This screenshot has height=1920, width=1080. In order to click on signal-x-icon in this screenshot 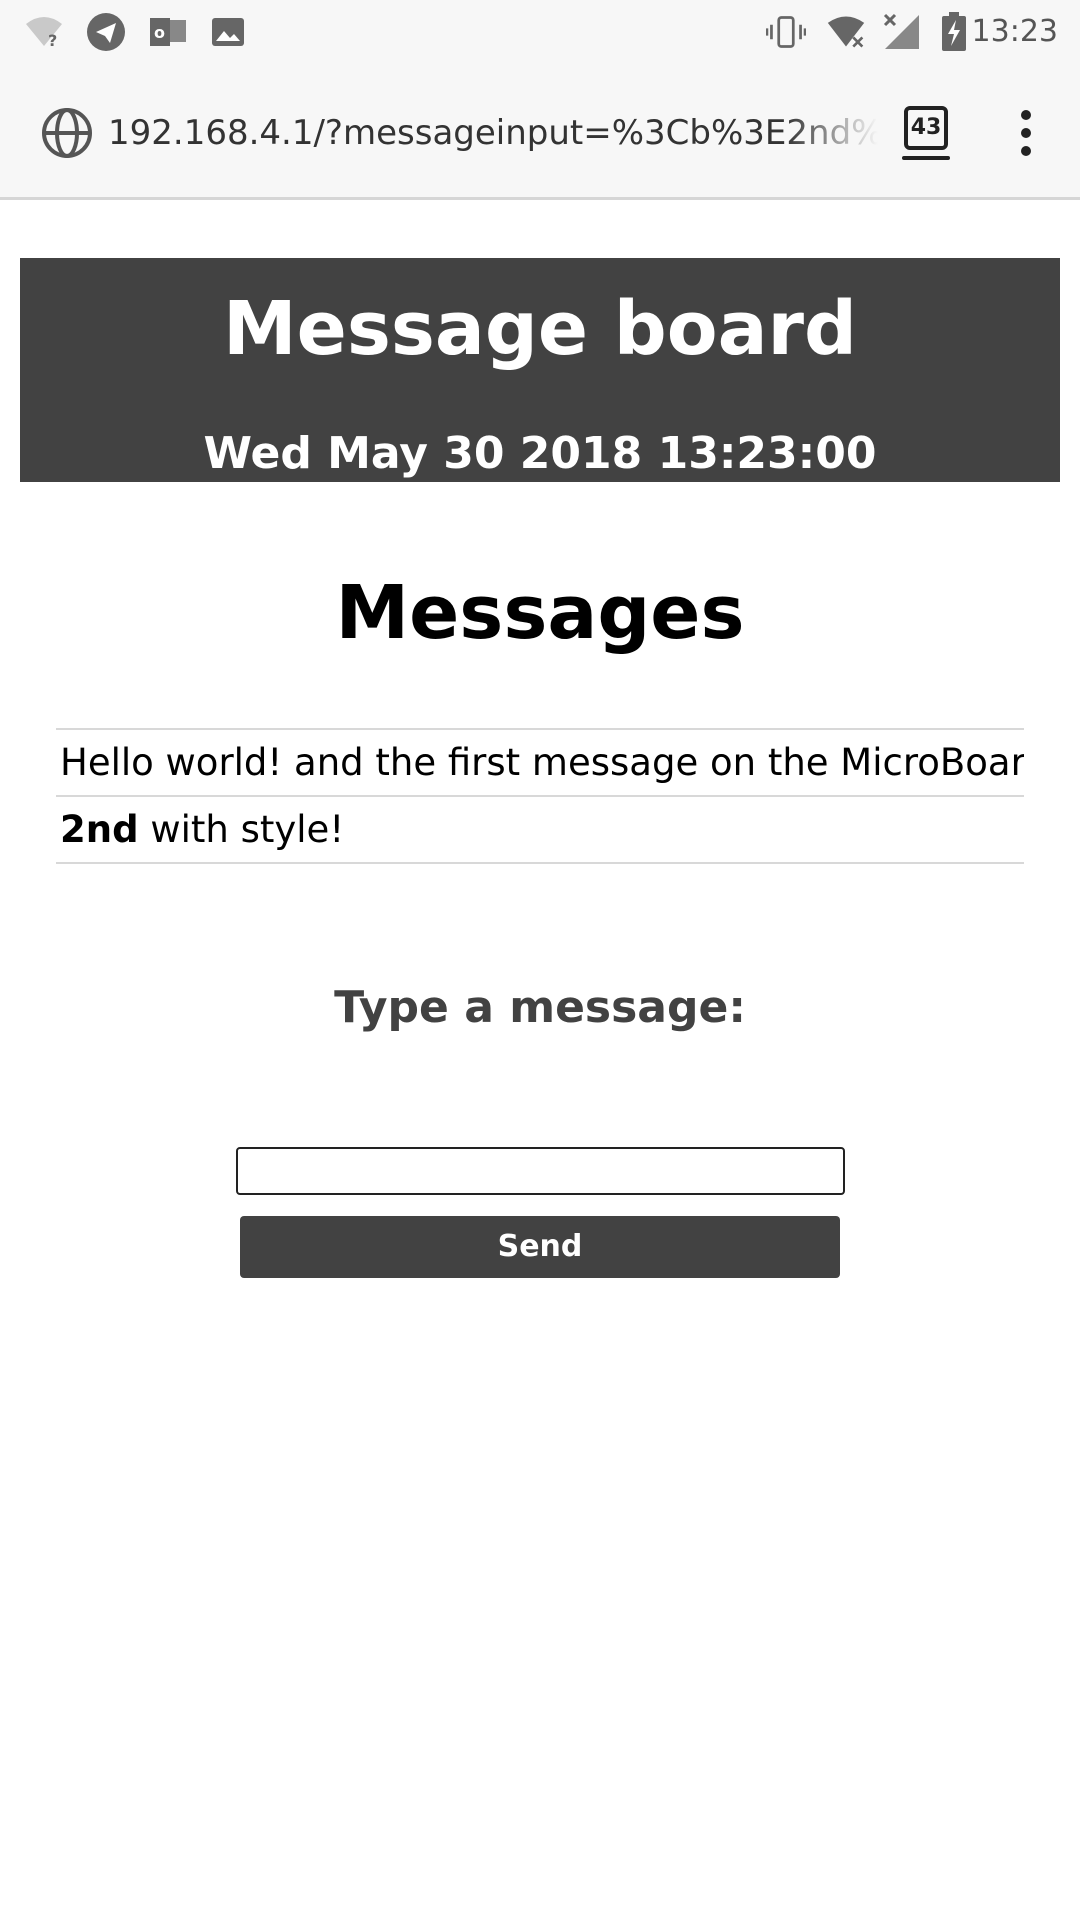, I will do `click(902, 32)`.